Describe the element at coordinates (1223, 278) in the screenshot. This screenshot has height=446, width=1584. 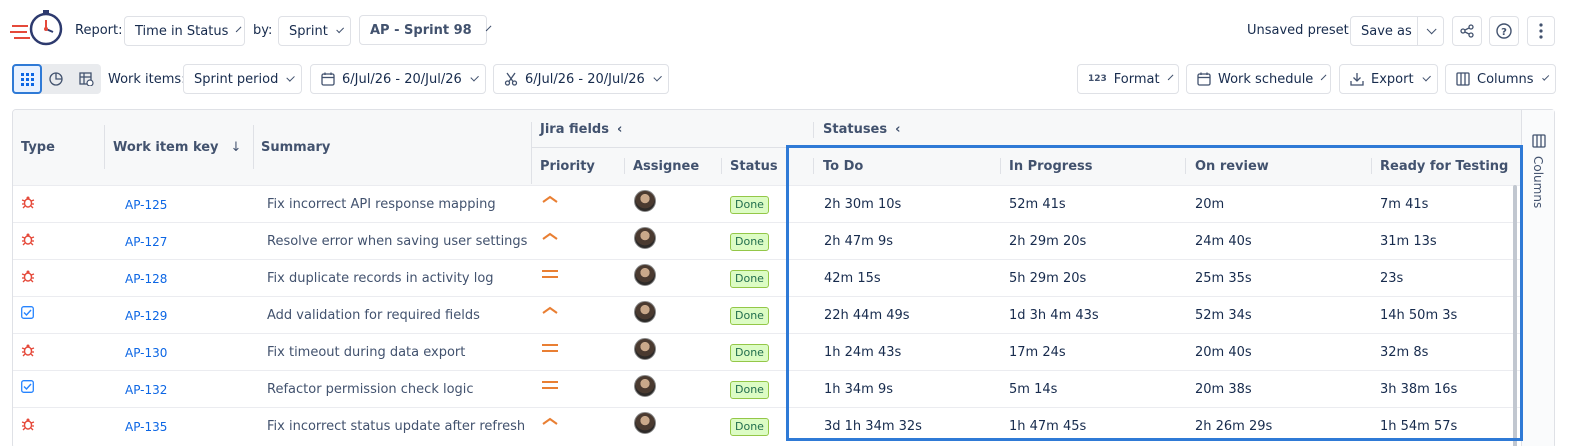
I see `on-review-time-cell: 25m 35s` at that location.